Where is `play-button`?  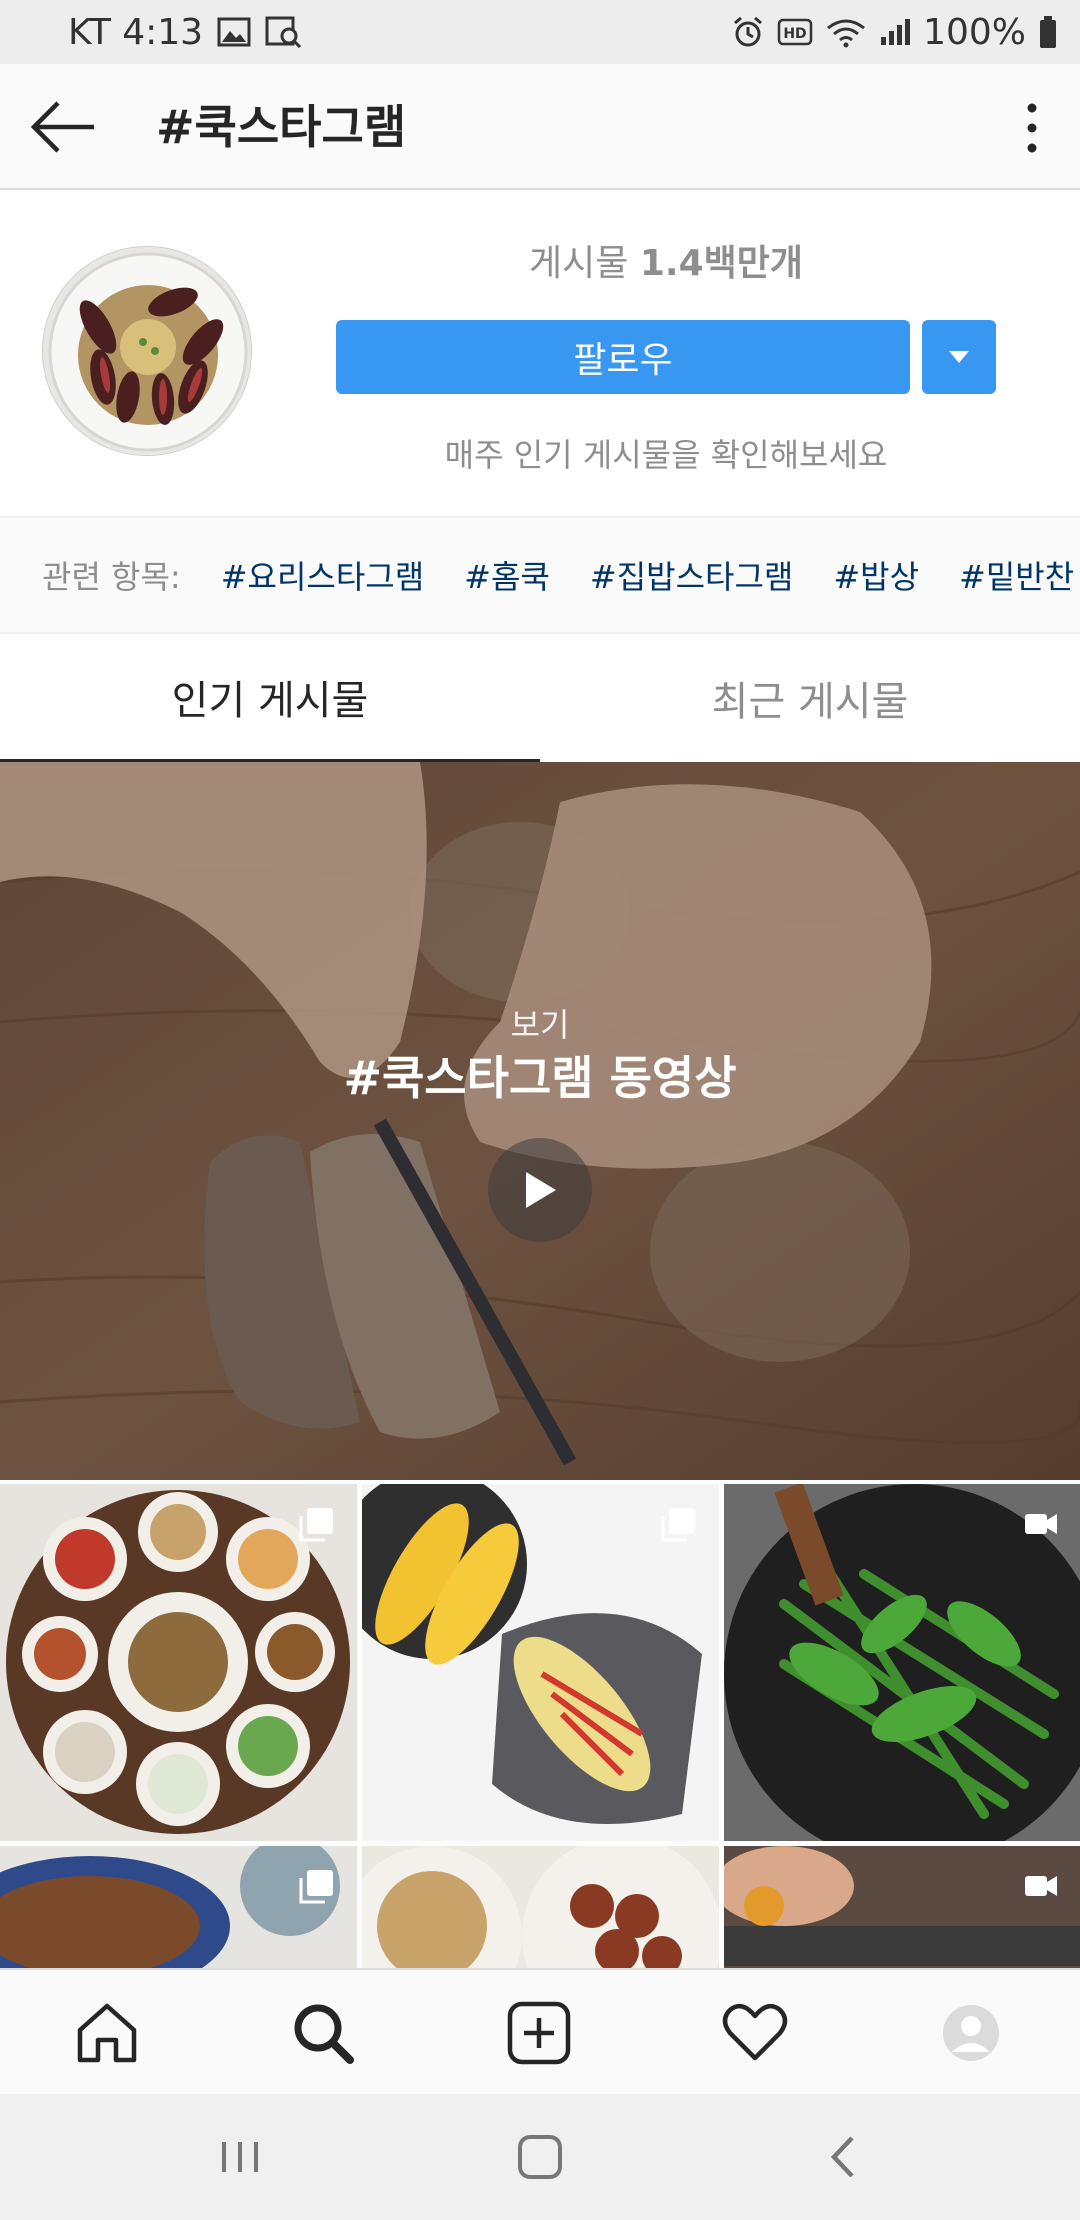 play-button is located at coordinates (540, 1190).